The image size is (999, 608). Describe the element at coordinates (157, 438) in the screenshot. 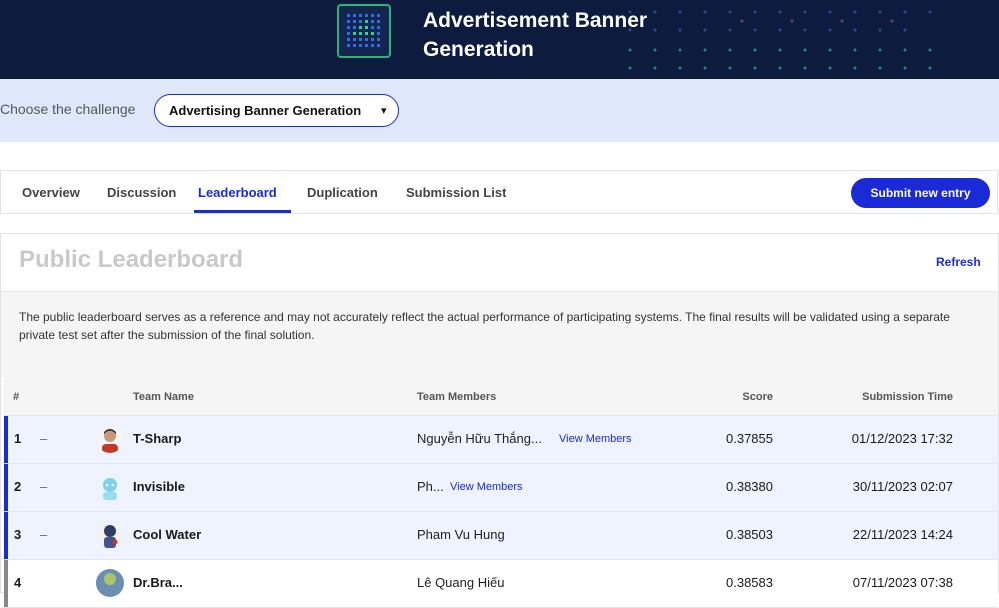

I see `team-name: T-Sharp` at that location.